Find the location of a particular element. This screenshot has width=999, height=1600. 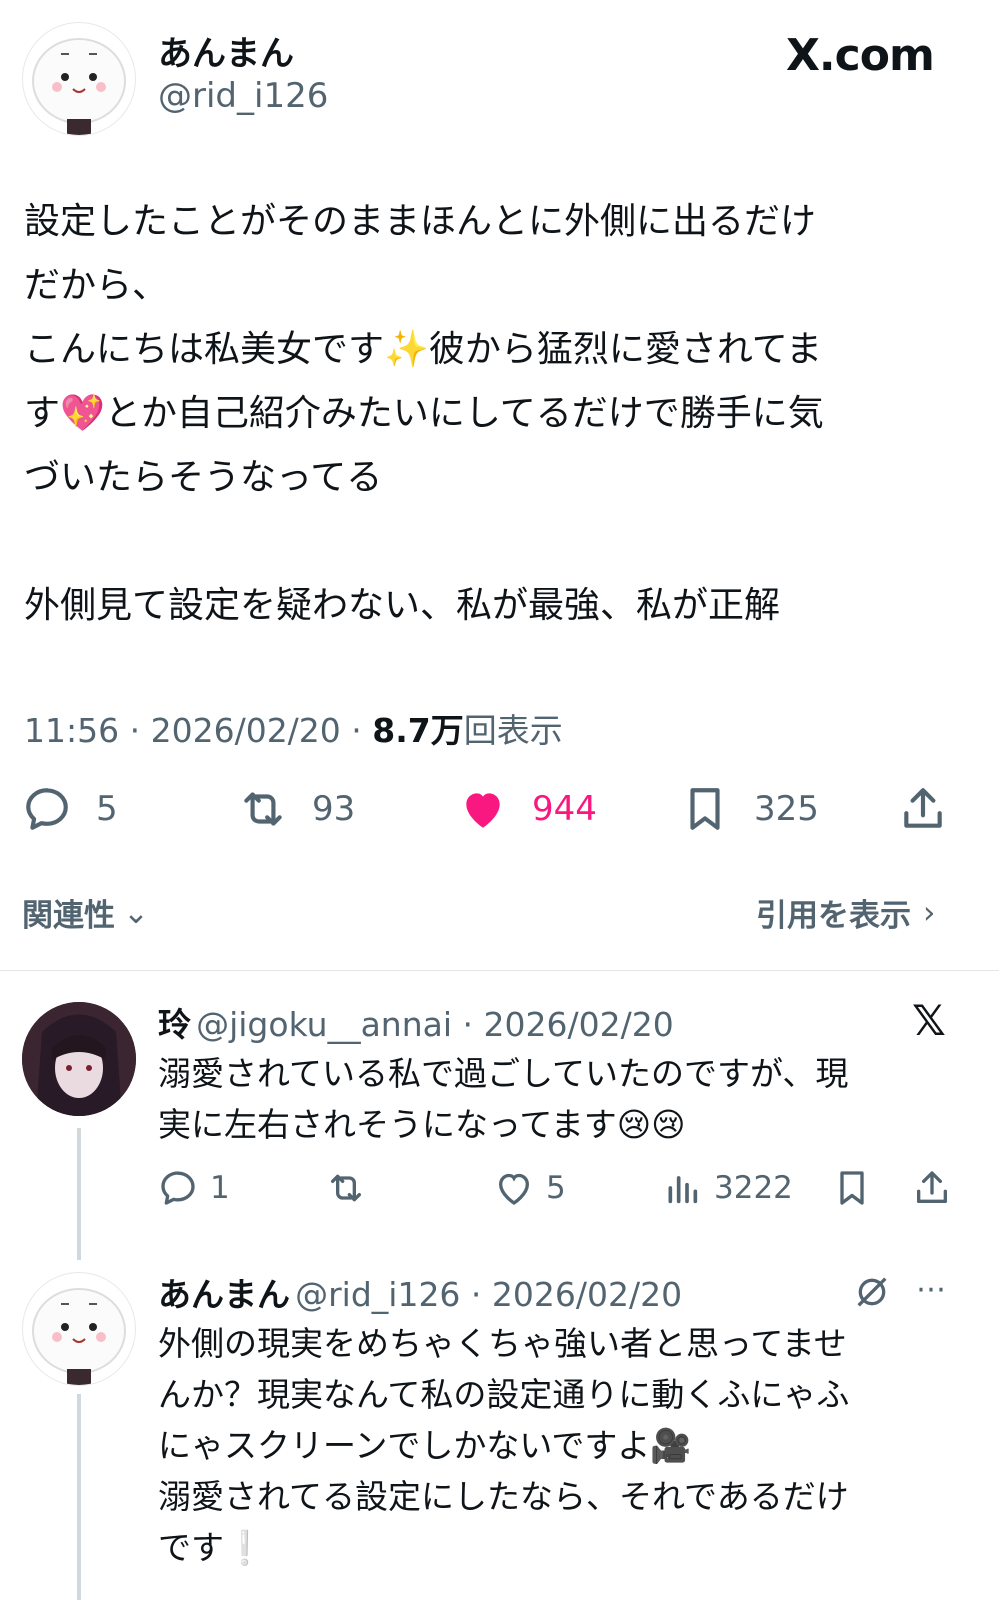

reply1-views-button: 3222 is located at coordinates (727, 1188).